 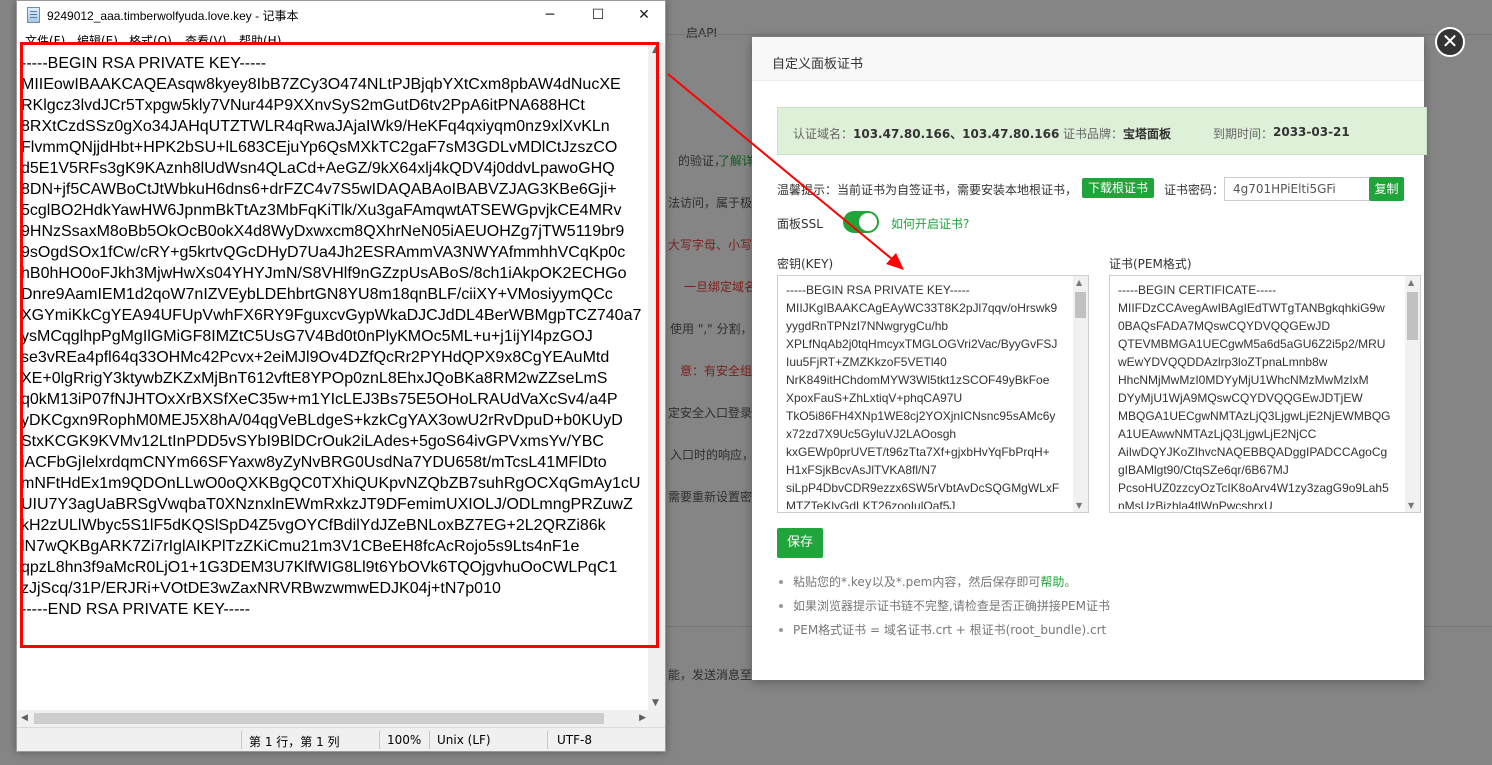 I want to click on arrow-line, so click(x=783, y=169).